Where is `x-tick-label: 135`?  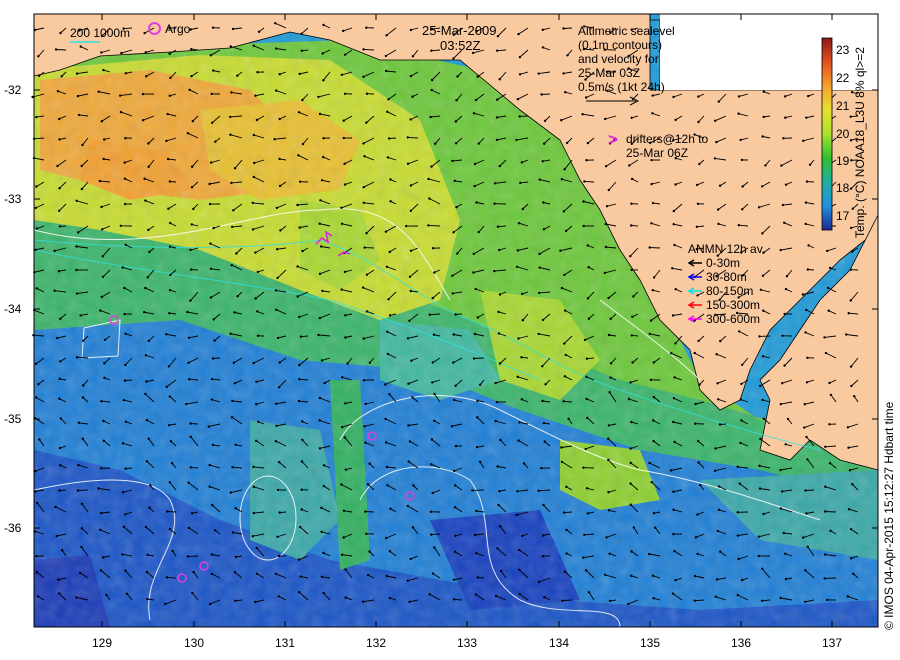 x-tick-label: 135 is located at coordinates (650, 643).